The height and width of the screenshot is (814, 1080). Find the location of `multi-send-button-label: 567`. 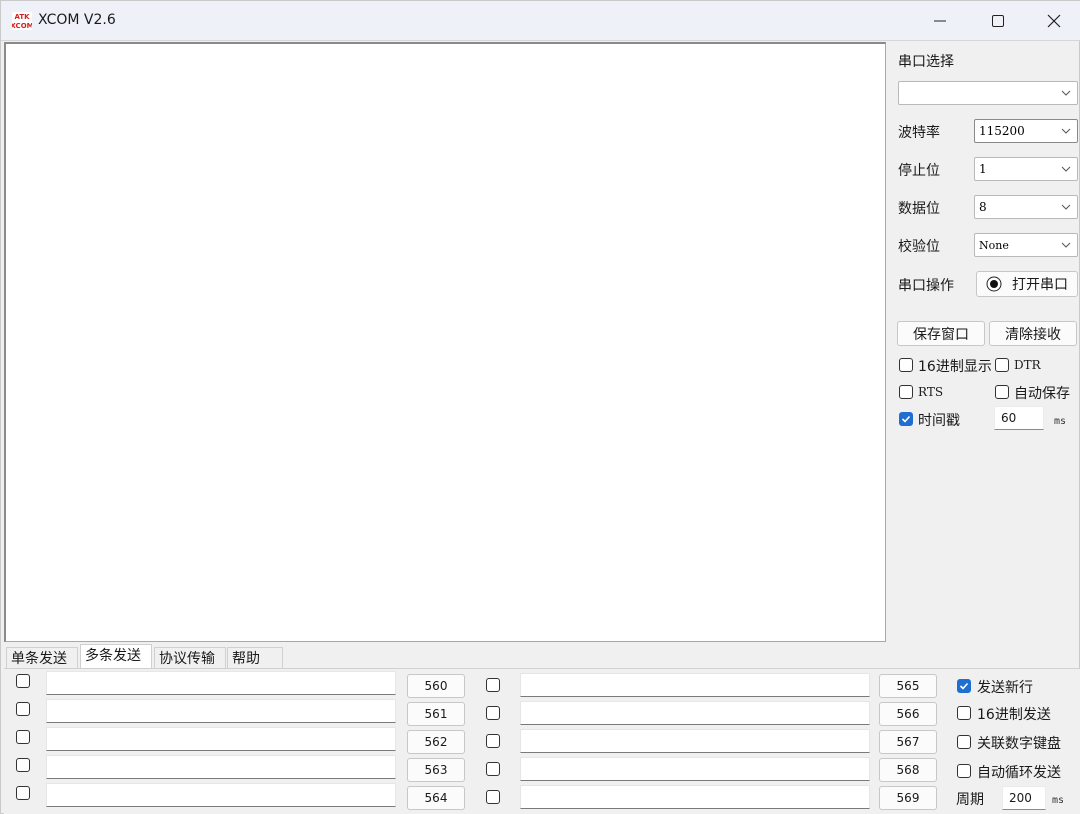

multi-send-button-label: 567 is located at coordinates (908, 742).